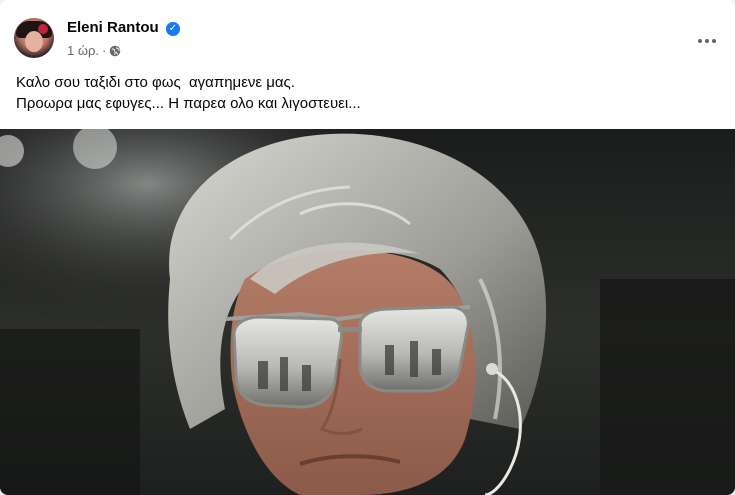 This screenshot has width=735, height=495. I want to click on avatar-accent, so click(43, 29).